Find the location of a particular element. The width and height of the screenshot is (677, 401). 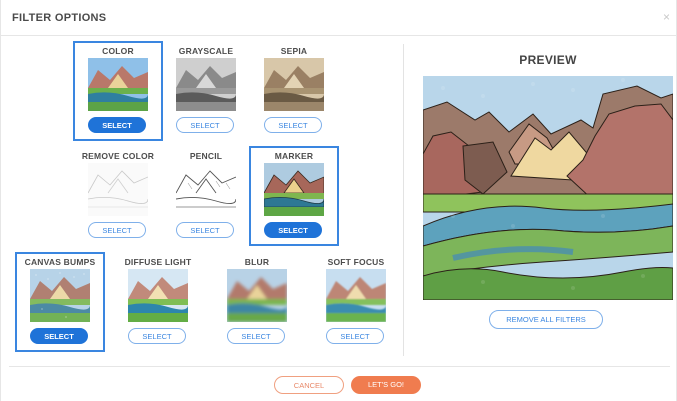

filter-label: MARKER is located at coordinates (294, 156).